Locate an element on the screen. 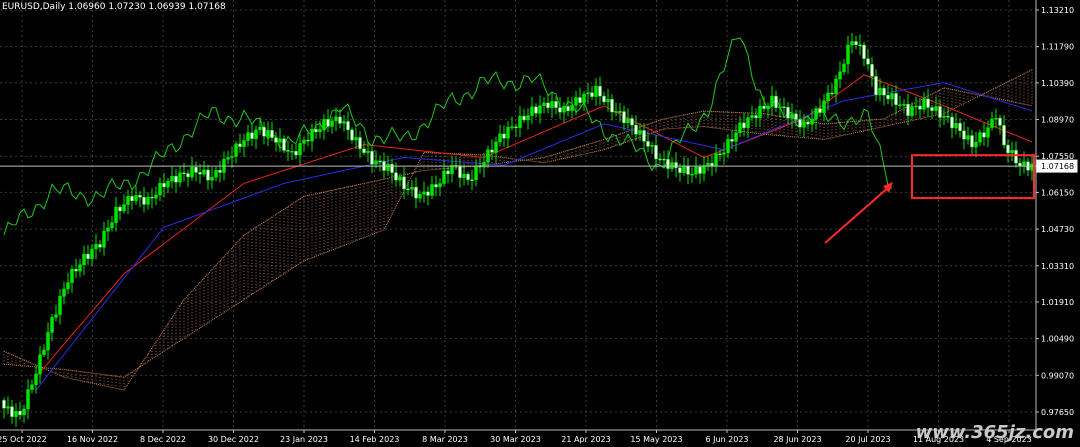 The width and height of the screenshot is (1080, 447). price-tick-label: 1.01910 is located at coordinates (1057, 302).